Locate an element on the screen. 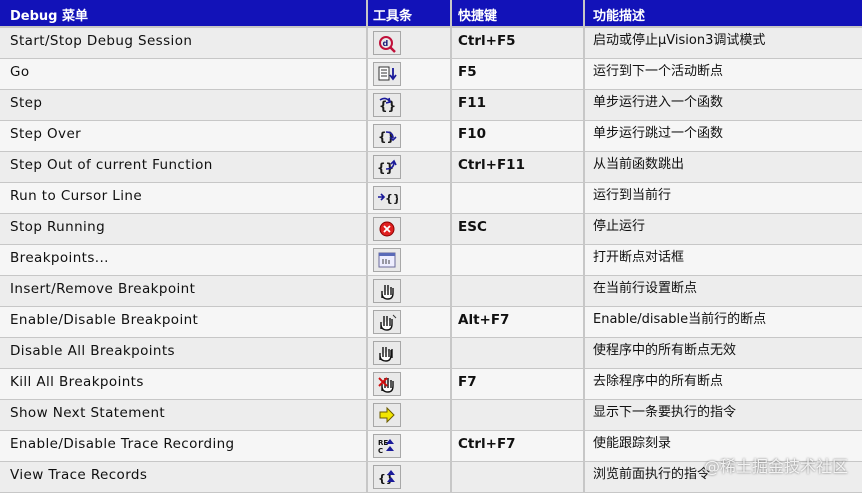 Image resolution: width=862 pixels, height=493 pixels. description: Enable/disable当前行的断点 is located at coordinates (680, 319).